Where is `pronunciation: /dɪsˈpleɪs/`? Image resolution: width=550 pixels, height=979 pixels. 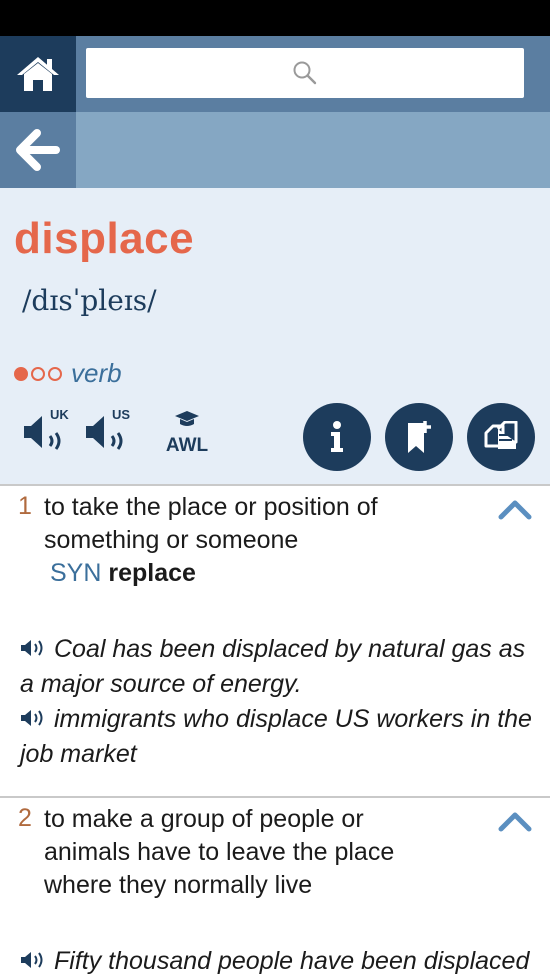
pronunciation: /dɪsˈpleɪs/ is located at coordinates (89, 300).